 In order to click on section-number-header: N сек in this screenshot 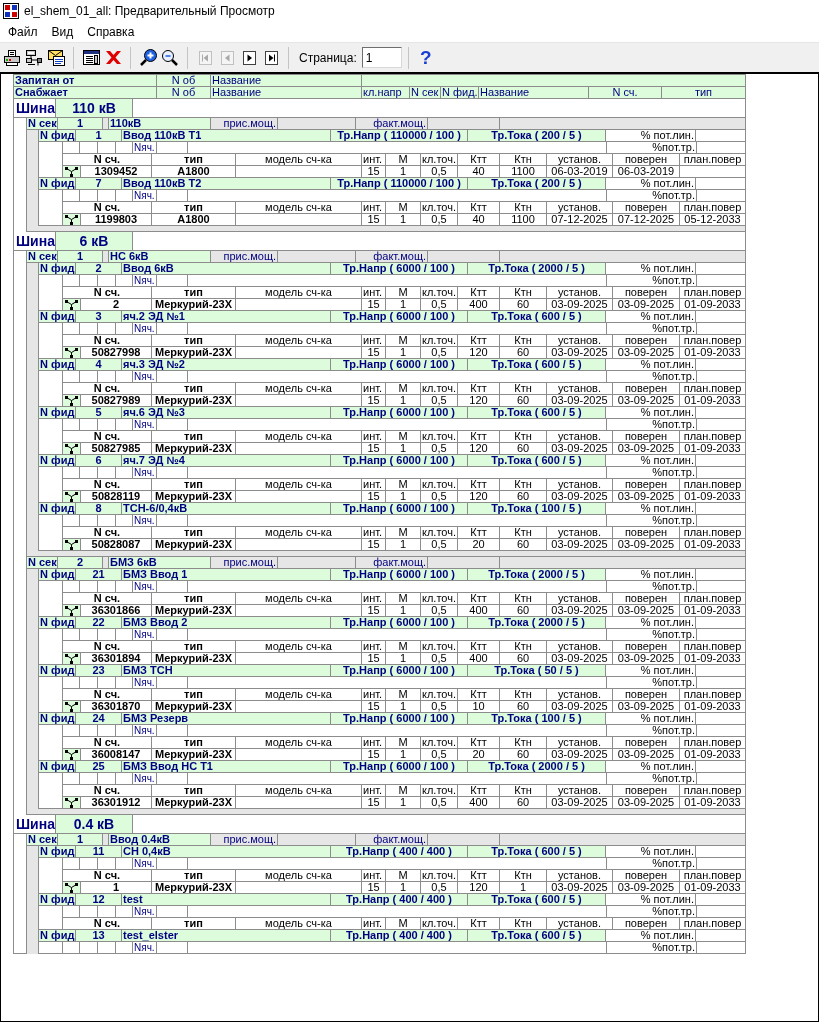, I will do `click(425, 92)`.